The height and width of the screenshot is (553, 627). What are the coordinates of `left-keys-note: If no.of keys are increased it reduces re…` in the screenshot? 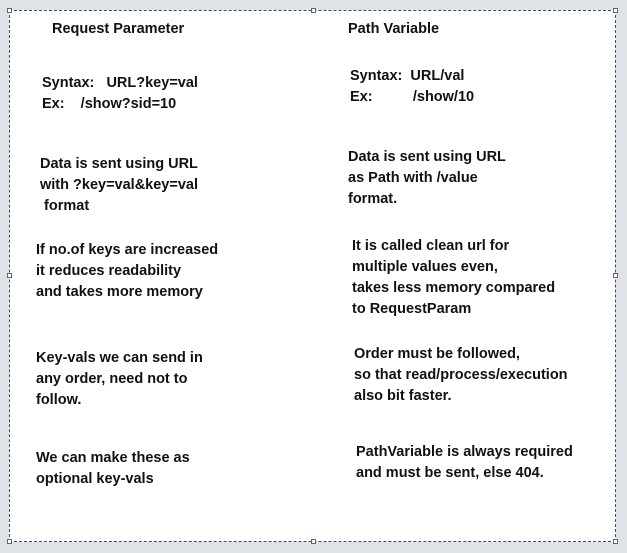 It's located at (127, 271).